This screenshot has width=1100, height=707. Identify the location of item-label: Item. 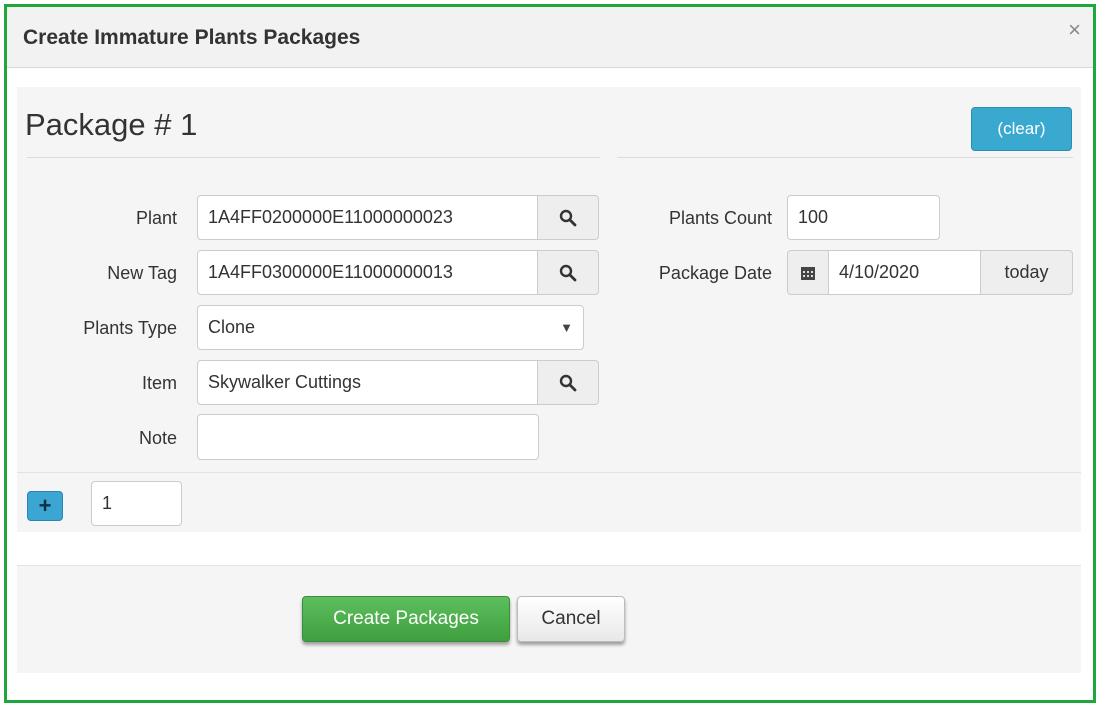
(159, 383).